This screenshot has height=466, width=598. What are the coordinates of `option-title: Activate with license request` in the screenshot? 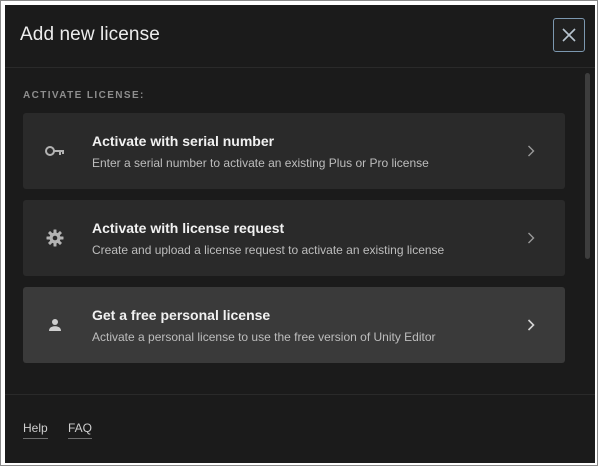 It's located at (188, 228).